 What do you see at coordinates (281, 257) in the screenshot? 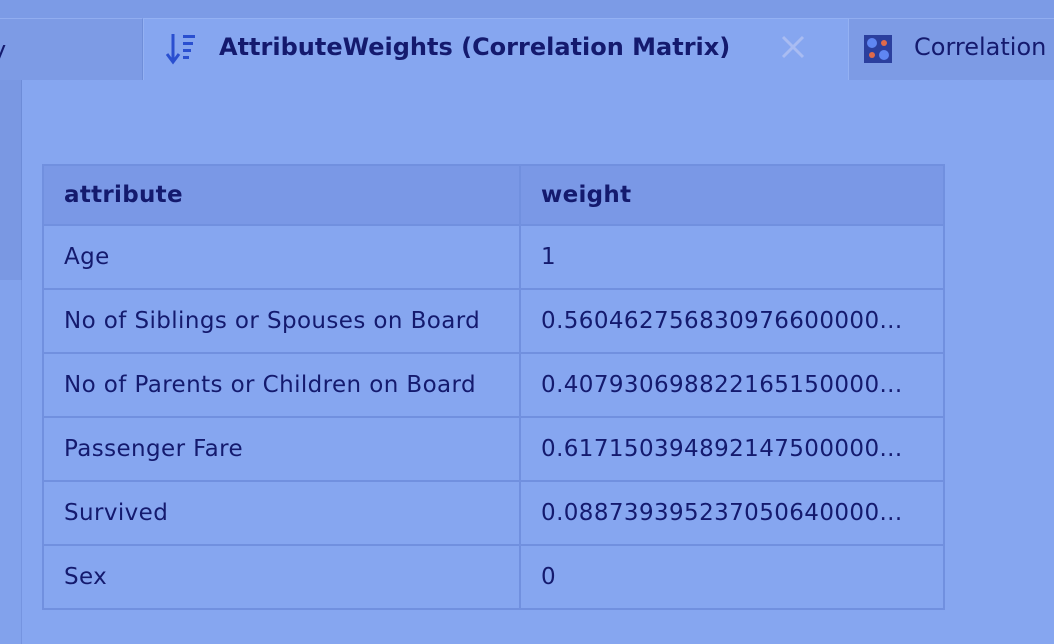
I see `cell-attribute: Age` at bounding box center [281, 257].